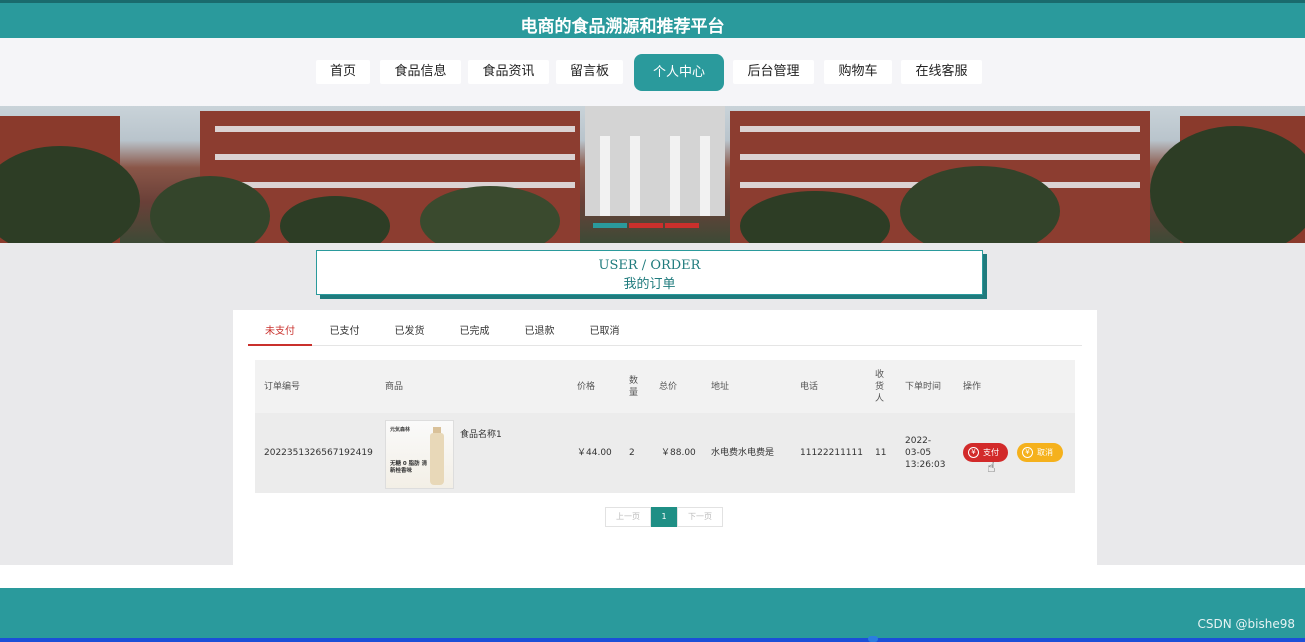 The height and width of the screenshot is (642, 1305). I want to click on nav-item-user-center: 个人中心, so click(679, 72).